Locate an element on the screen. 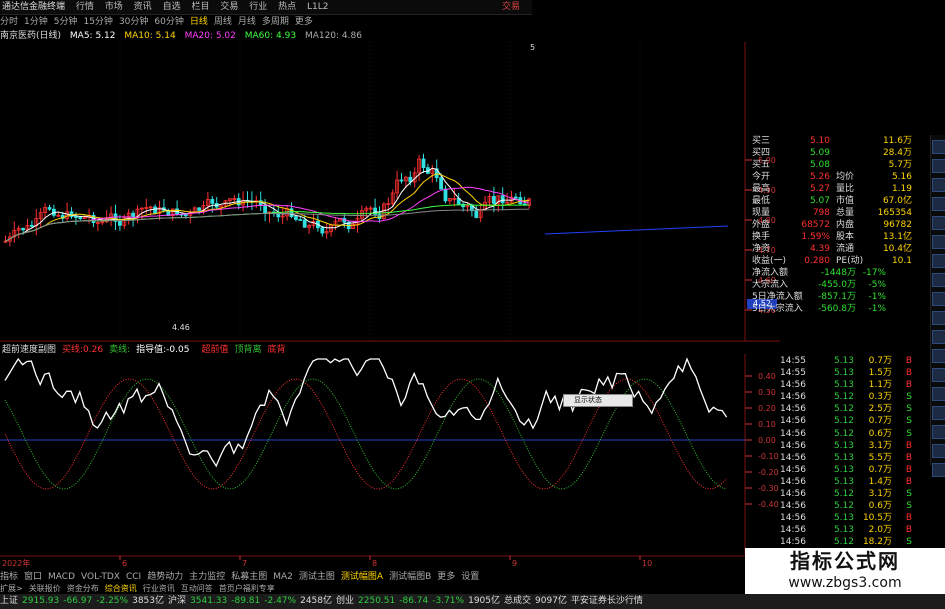 Image resolution: width=945 pixels, height=609 pixels. period-tab-1: 1分钟 is located at coordinates (36, 22).